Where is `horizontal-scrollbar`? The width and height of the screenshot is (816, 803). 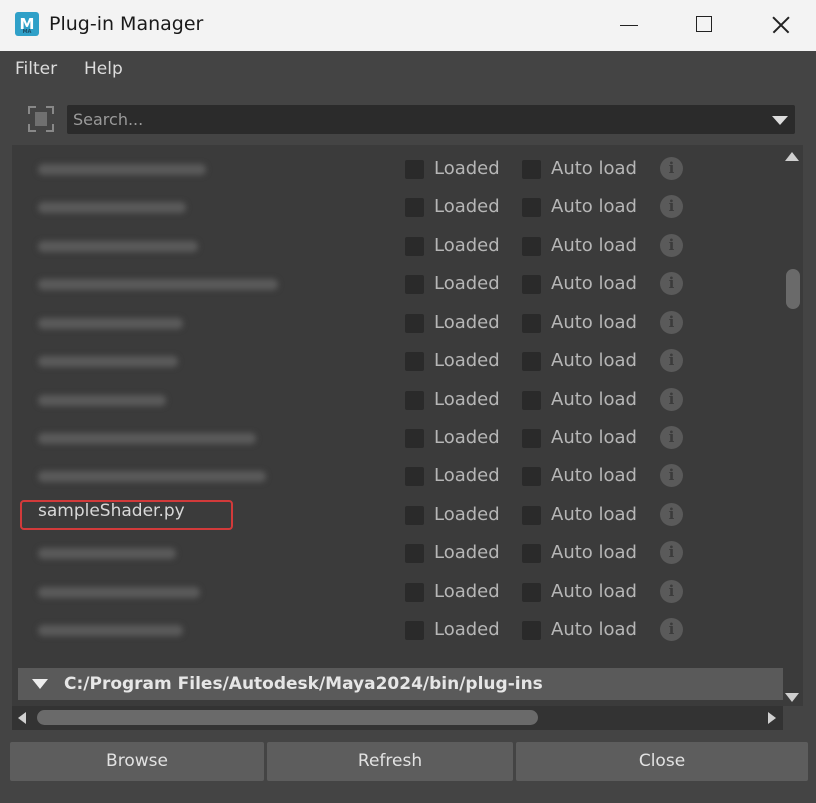
horizontal-scrollbar is located at coordinates (397, 718).